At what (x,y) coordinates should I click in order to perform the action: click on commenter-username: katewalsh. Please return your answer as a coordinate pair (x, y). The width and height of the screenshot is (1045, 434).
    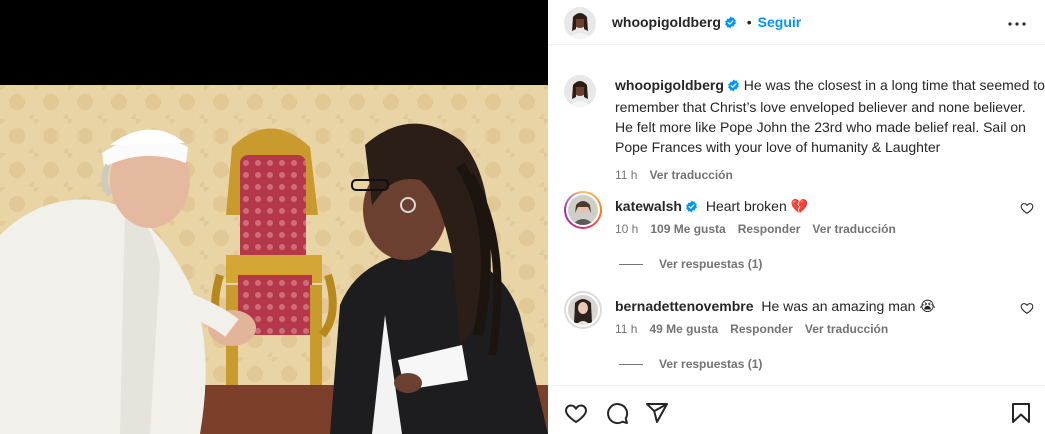
    Looking at the image, I should click on (648, 206).